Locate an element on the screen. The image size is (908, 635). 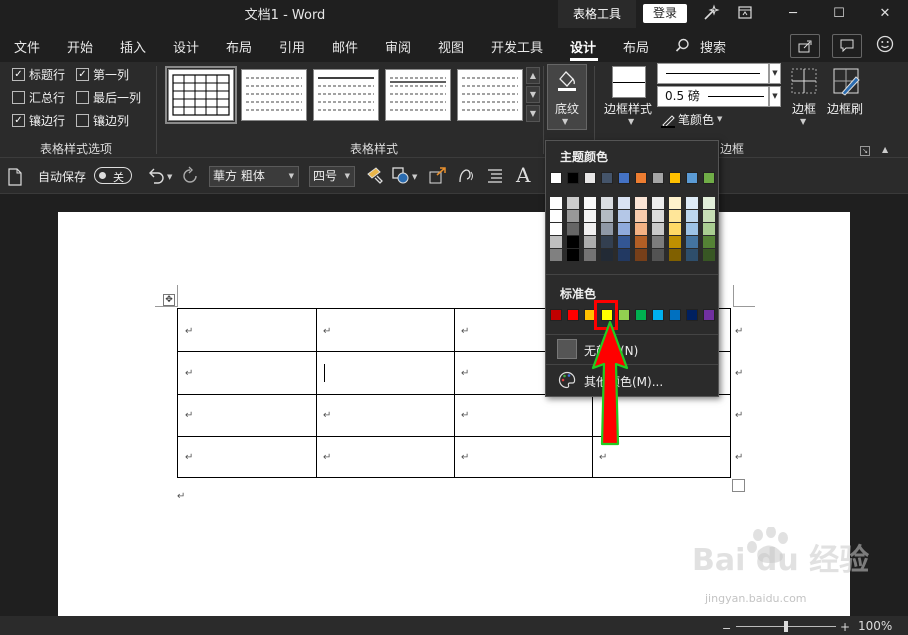
dialog-launcher-icon: ↘ is located at coordinates (865, 151).